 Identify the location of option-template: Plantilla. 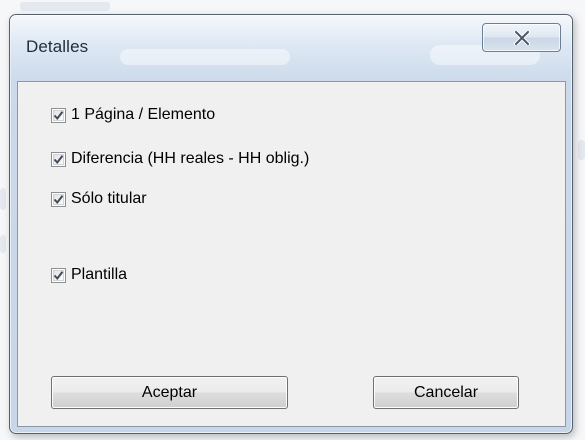
(89, 275).